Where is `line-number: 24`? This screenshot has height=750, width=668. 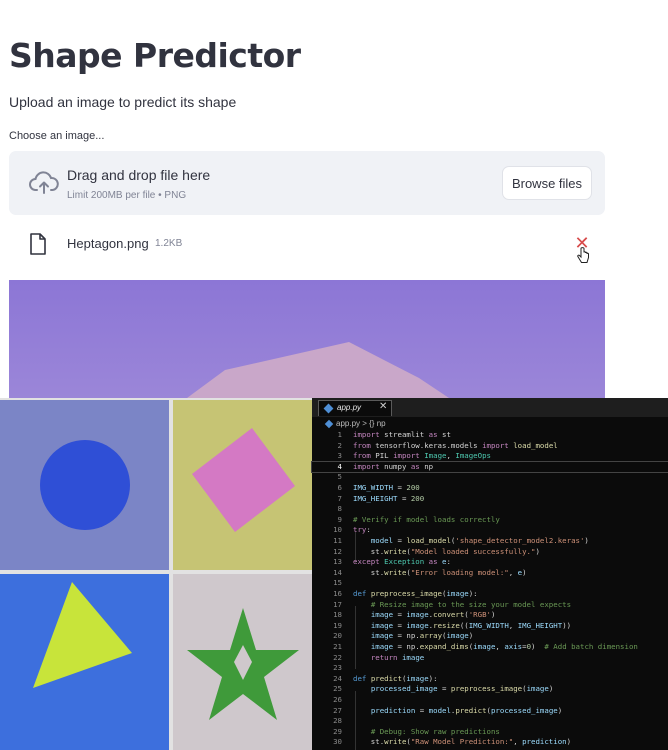
line-number: 24 is located at coordinates (337, 678).